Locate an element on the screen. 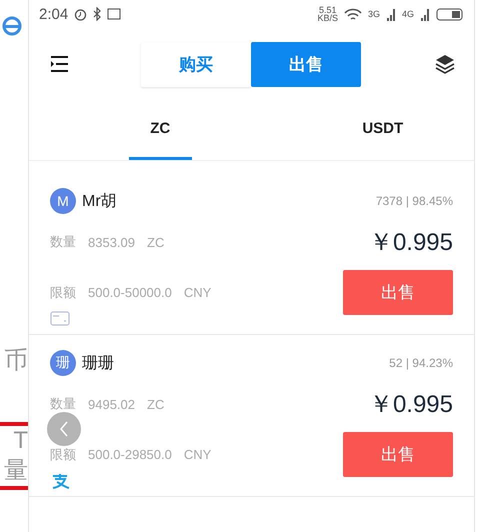 This screenshot has width=483, height=532. net-speed: 5.51 is located at coordinates (327, 10).